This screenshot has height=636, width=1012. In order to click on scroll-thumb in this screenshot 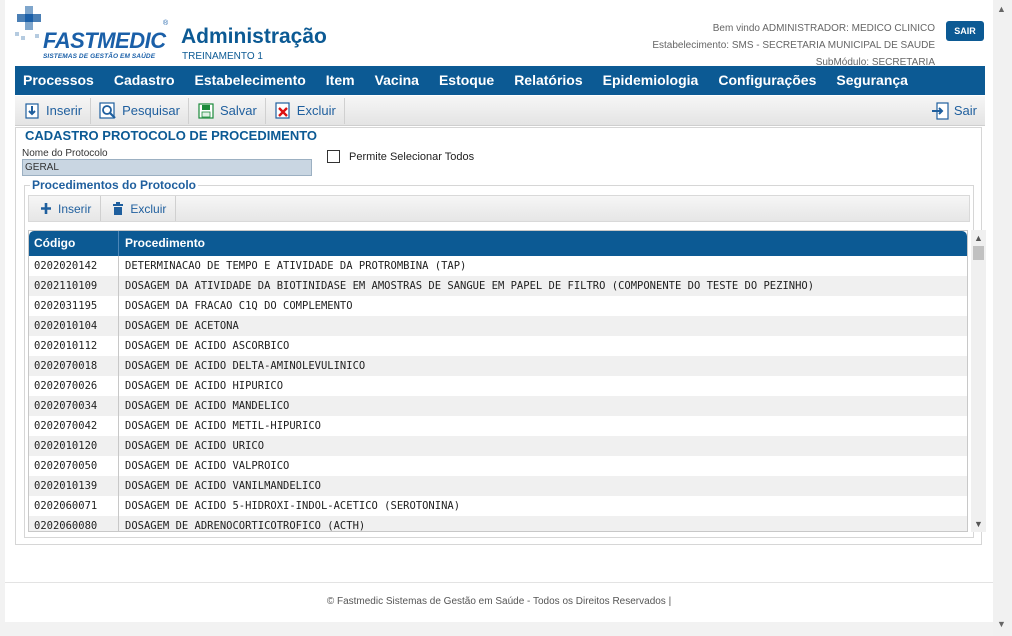, I will do `click(978, 253)`.